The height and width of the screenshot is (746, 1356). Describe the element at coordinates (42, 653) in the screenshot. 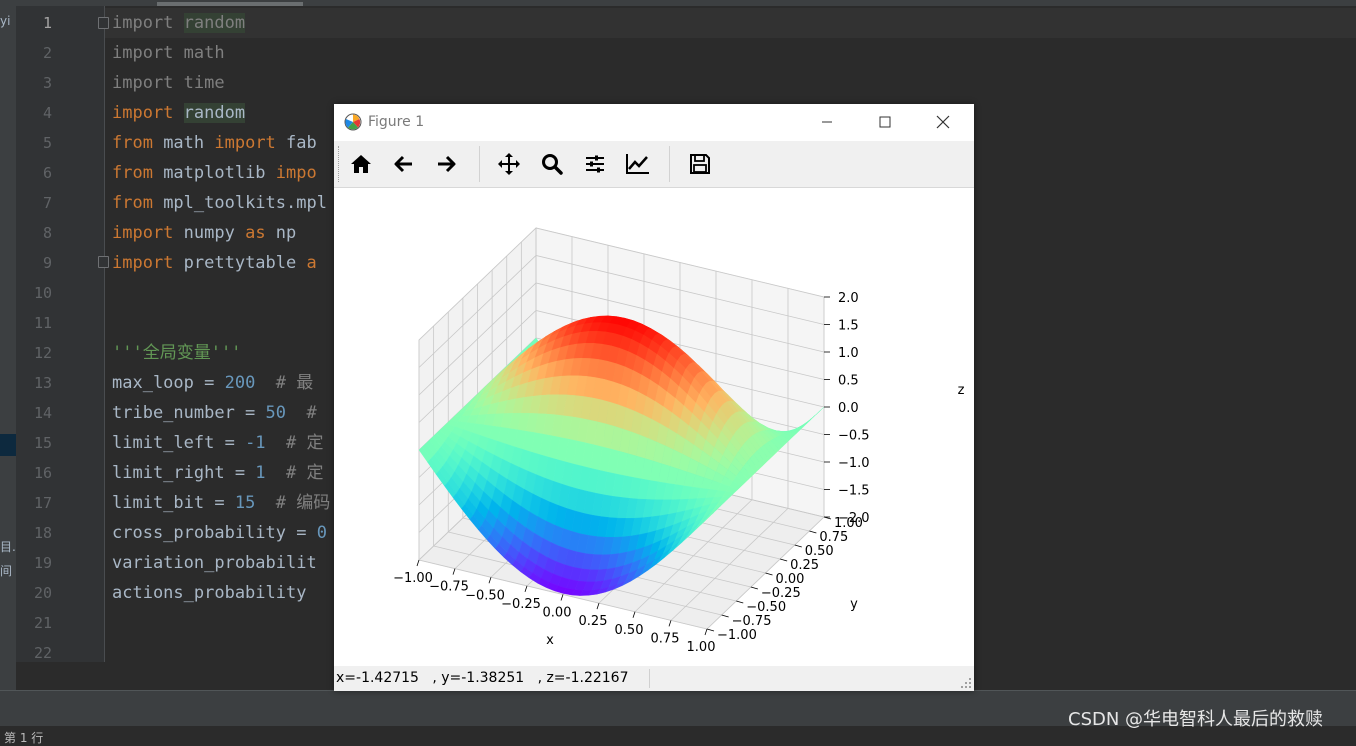

I see `line-number: 22` at that location.